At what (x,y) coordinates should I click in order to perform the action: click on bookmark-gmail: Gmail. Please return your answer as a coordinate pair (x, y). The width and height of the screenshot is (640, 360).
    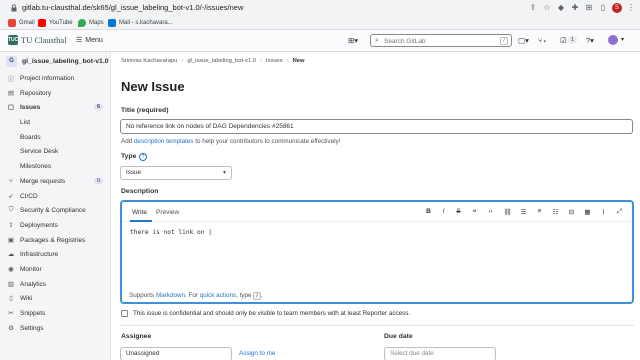
    Looking at the image, I should click on (21, 23).